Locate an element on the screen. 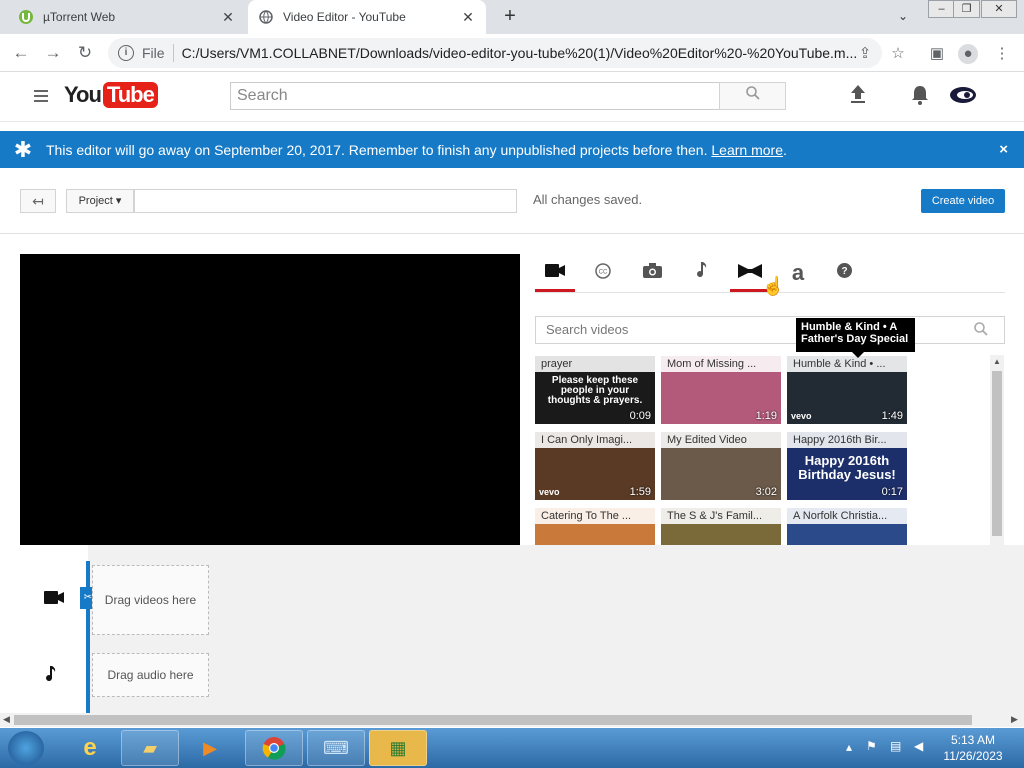  window-close-button: ✕ is located at coordinates (999, 9).